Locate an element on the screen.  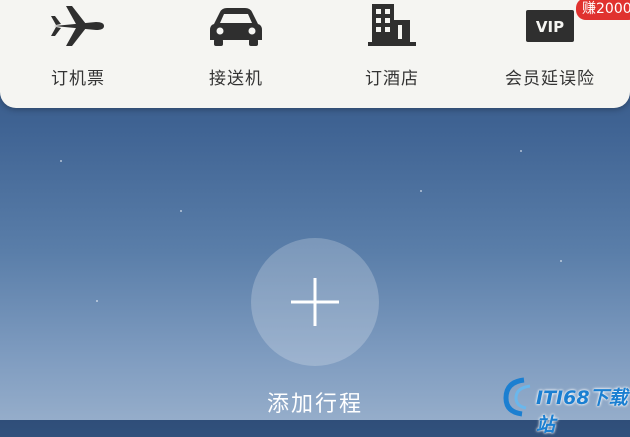
reward-badge: 赚2000 is located at coordinates (603, 10).